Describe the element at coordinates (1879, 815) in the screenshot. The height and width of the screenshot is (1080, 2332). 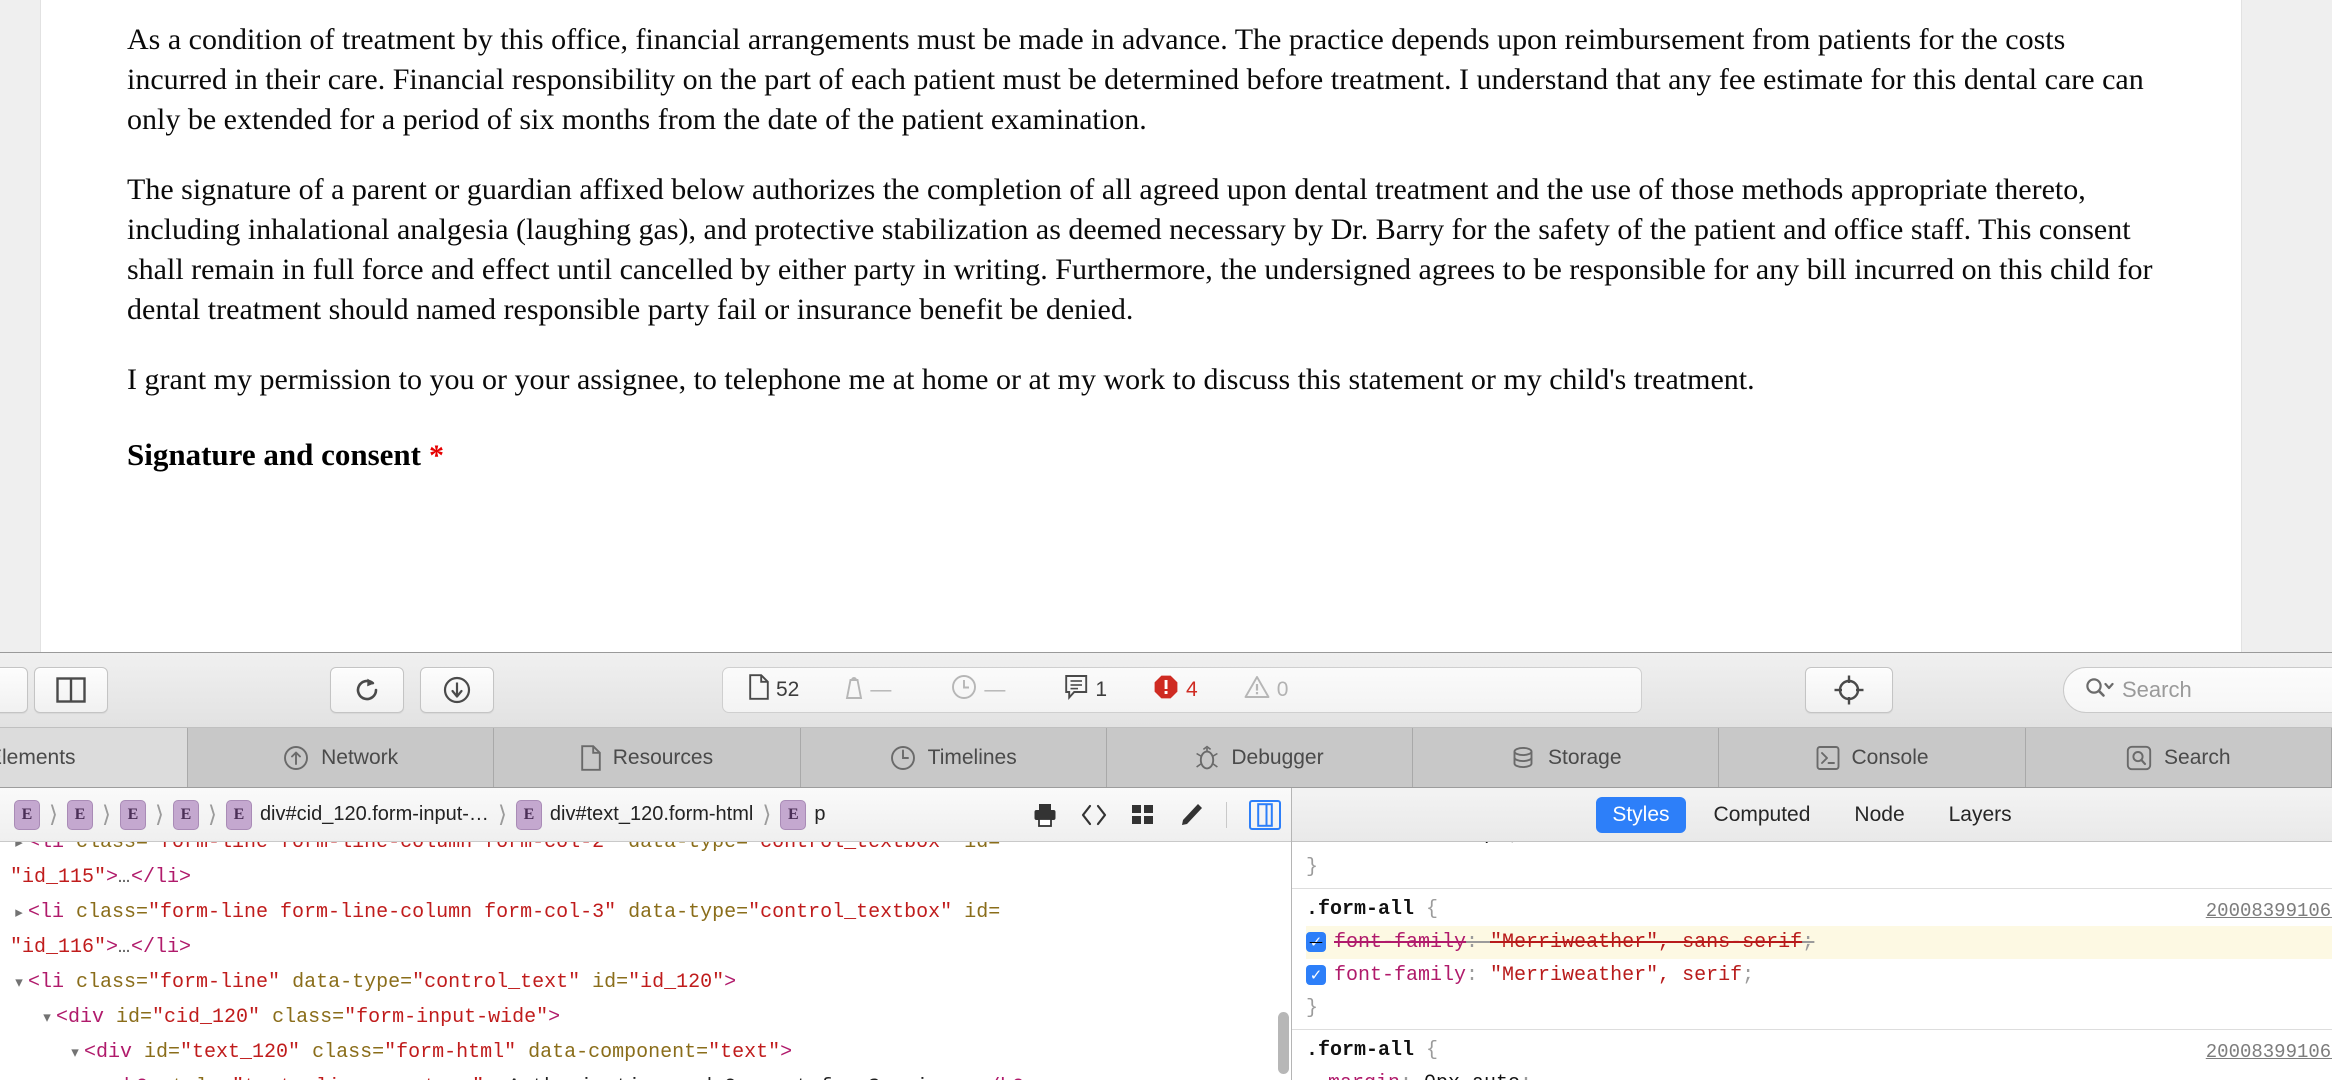
I see `tab-node: Node` at that location.